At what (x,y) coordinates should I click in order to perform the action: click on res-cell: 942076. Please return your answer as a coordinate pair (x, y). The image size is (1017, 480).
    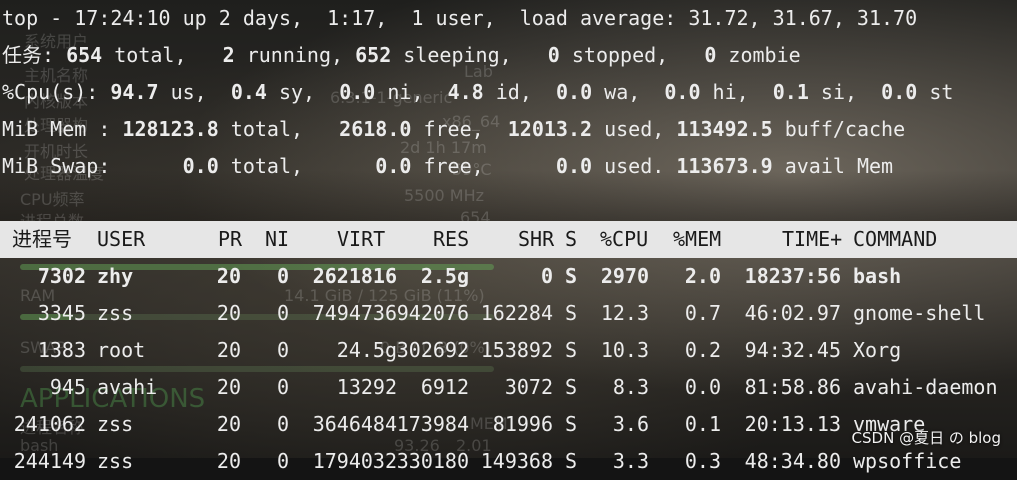
    Looking at the image, I should click on (432, 313).